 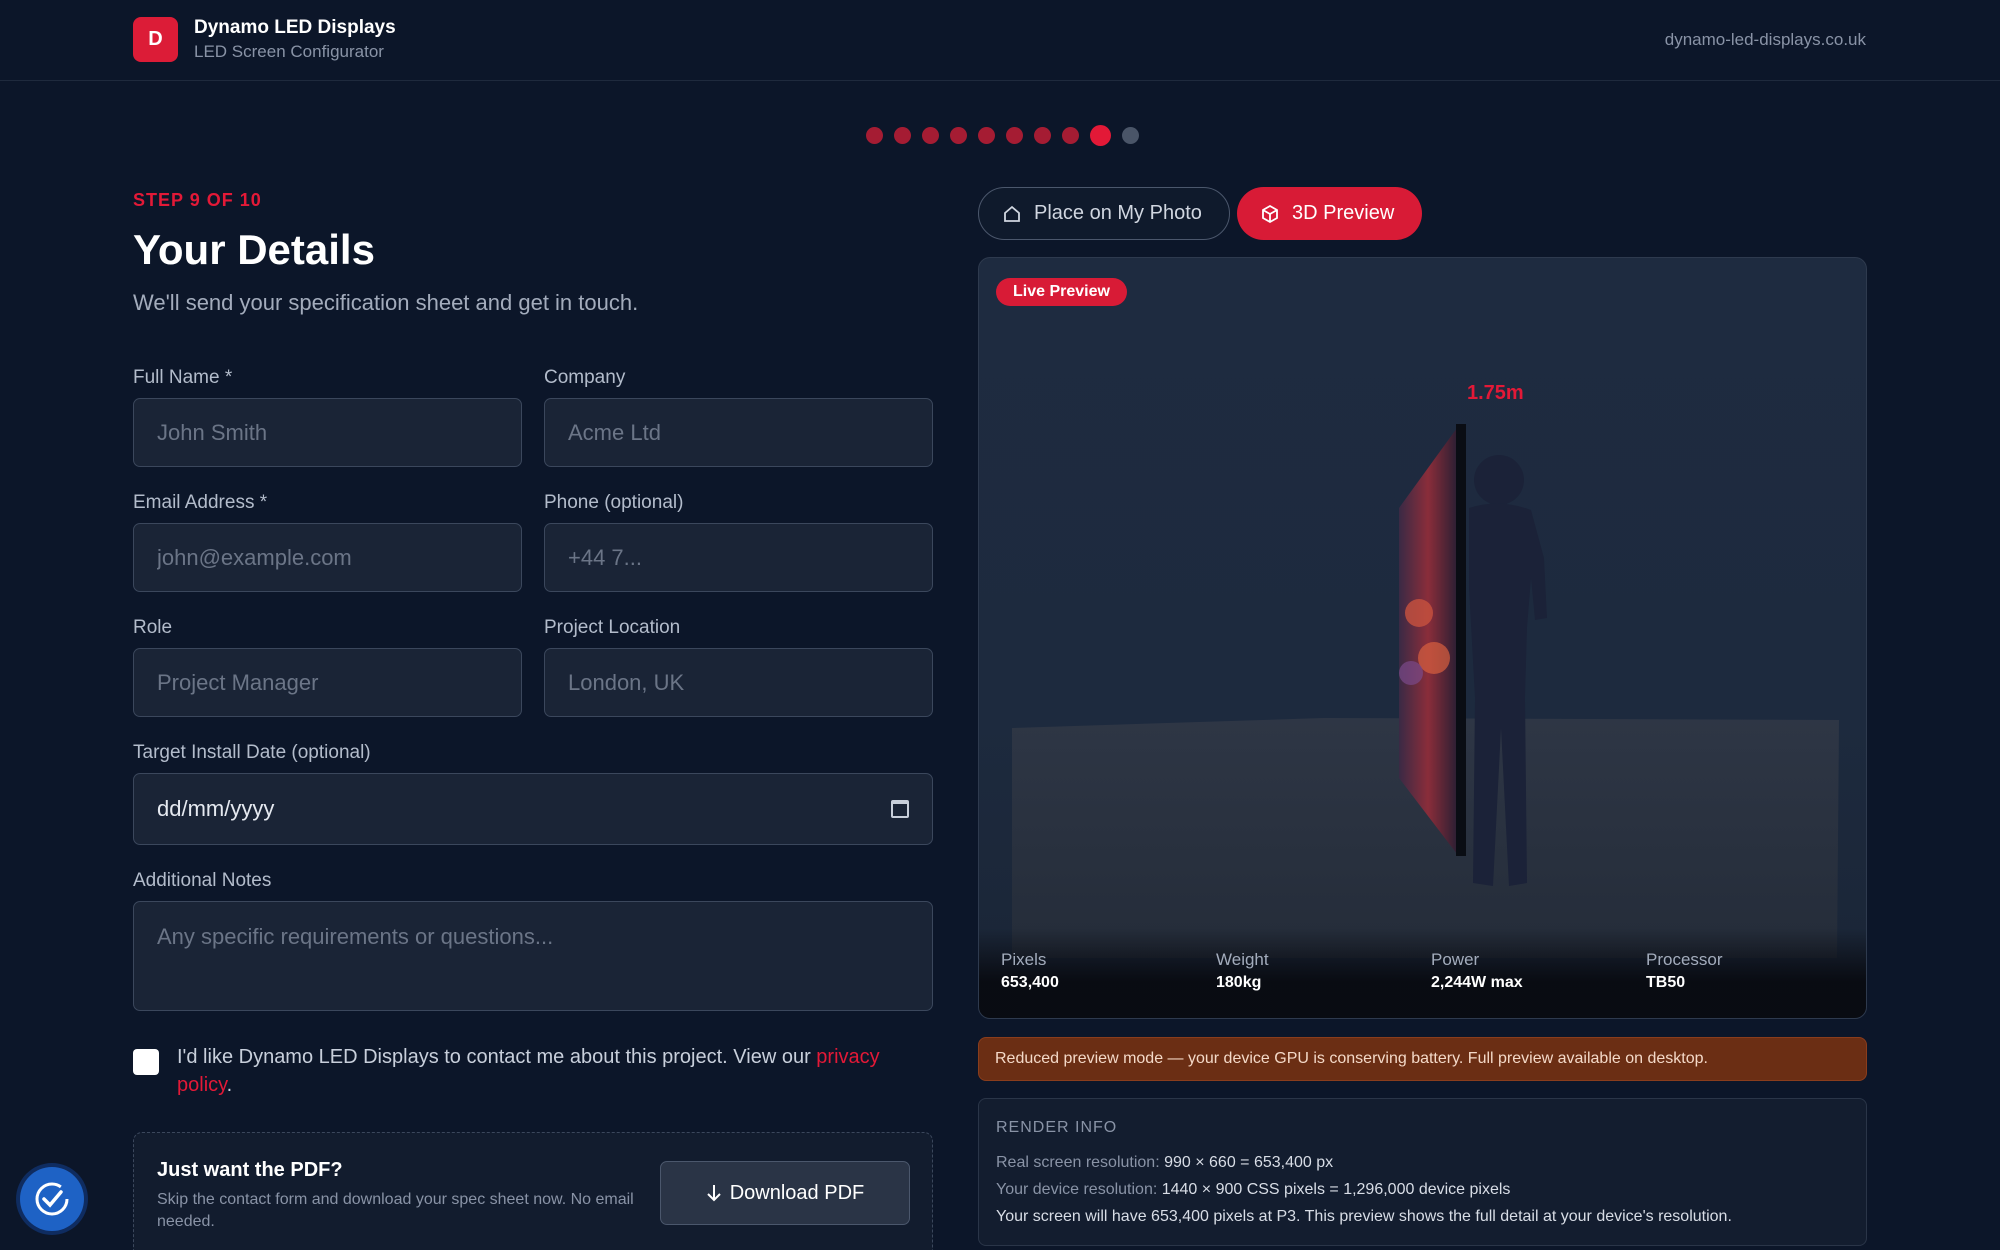 What do you see at coordinates (1024, 959) in the screenshot?
I see `stat-pixels-label: Pixels` at bounding box center [1024, 959].